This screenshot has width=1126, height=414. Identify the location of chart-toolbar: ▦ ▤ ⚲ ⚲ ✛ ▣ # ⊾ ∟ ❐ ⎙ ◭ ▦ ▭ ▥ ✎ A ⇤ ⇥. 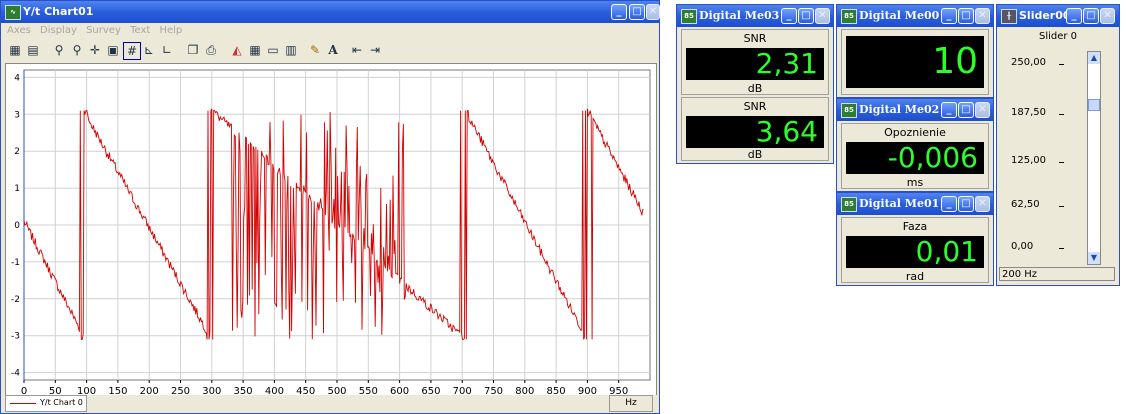
(330, 50).